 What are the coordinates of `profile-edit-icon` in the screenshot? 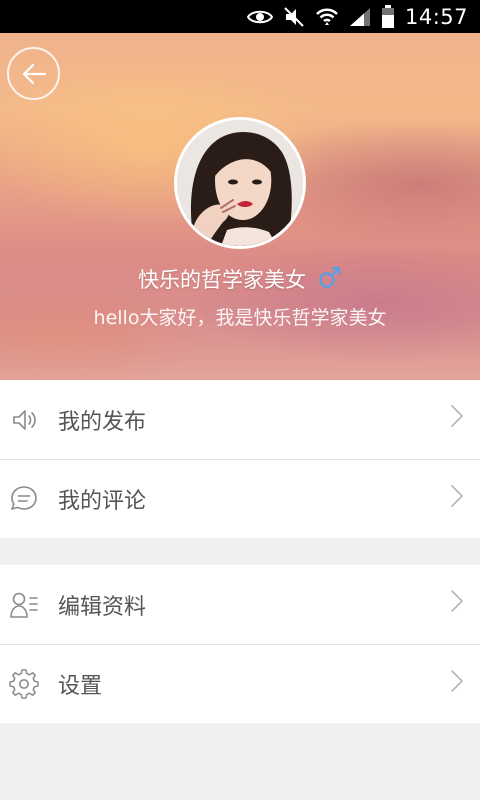 It's located at (24, 605).